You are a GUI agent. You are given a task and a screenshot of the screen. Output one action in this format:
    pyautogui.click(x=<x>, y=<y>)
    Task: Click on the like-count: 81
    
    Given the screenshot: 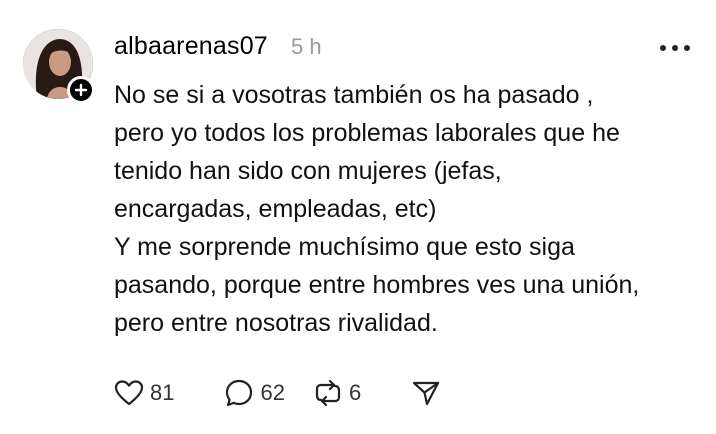 What is the action you would take?
    pyautogui.click(x=162, y=392)
    